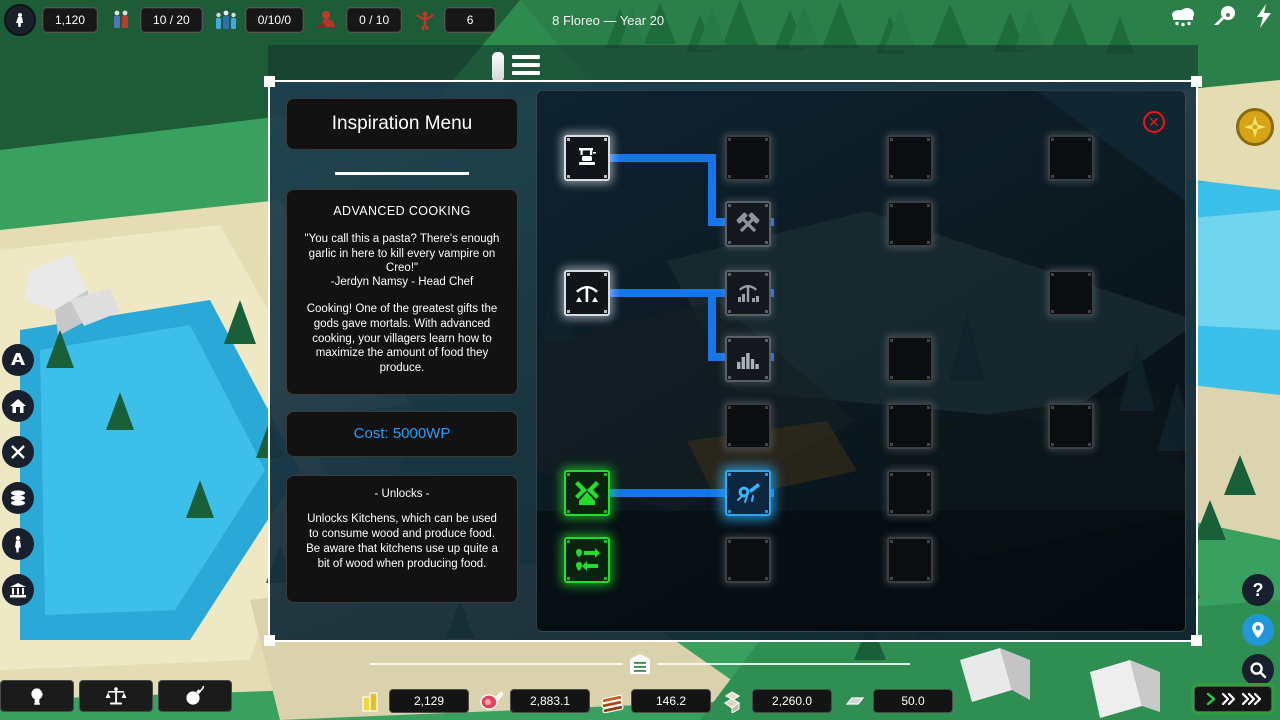 The image size is (1280, 720). I want to click on housing-icon, so click(18, 406).